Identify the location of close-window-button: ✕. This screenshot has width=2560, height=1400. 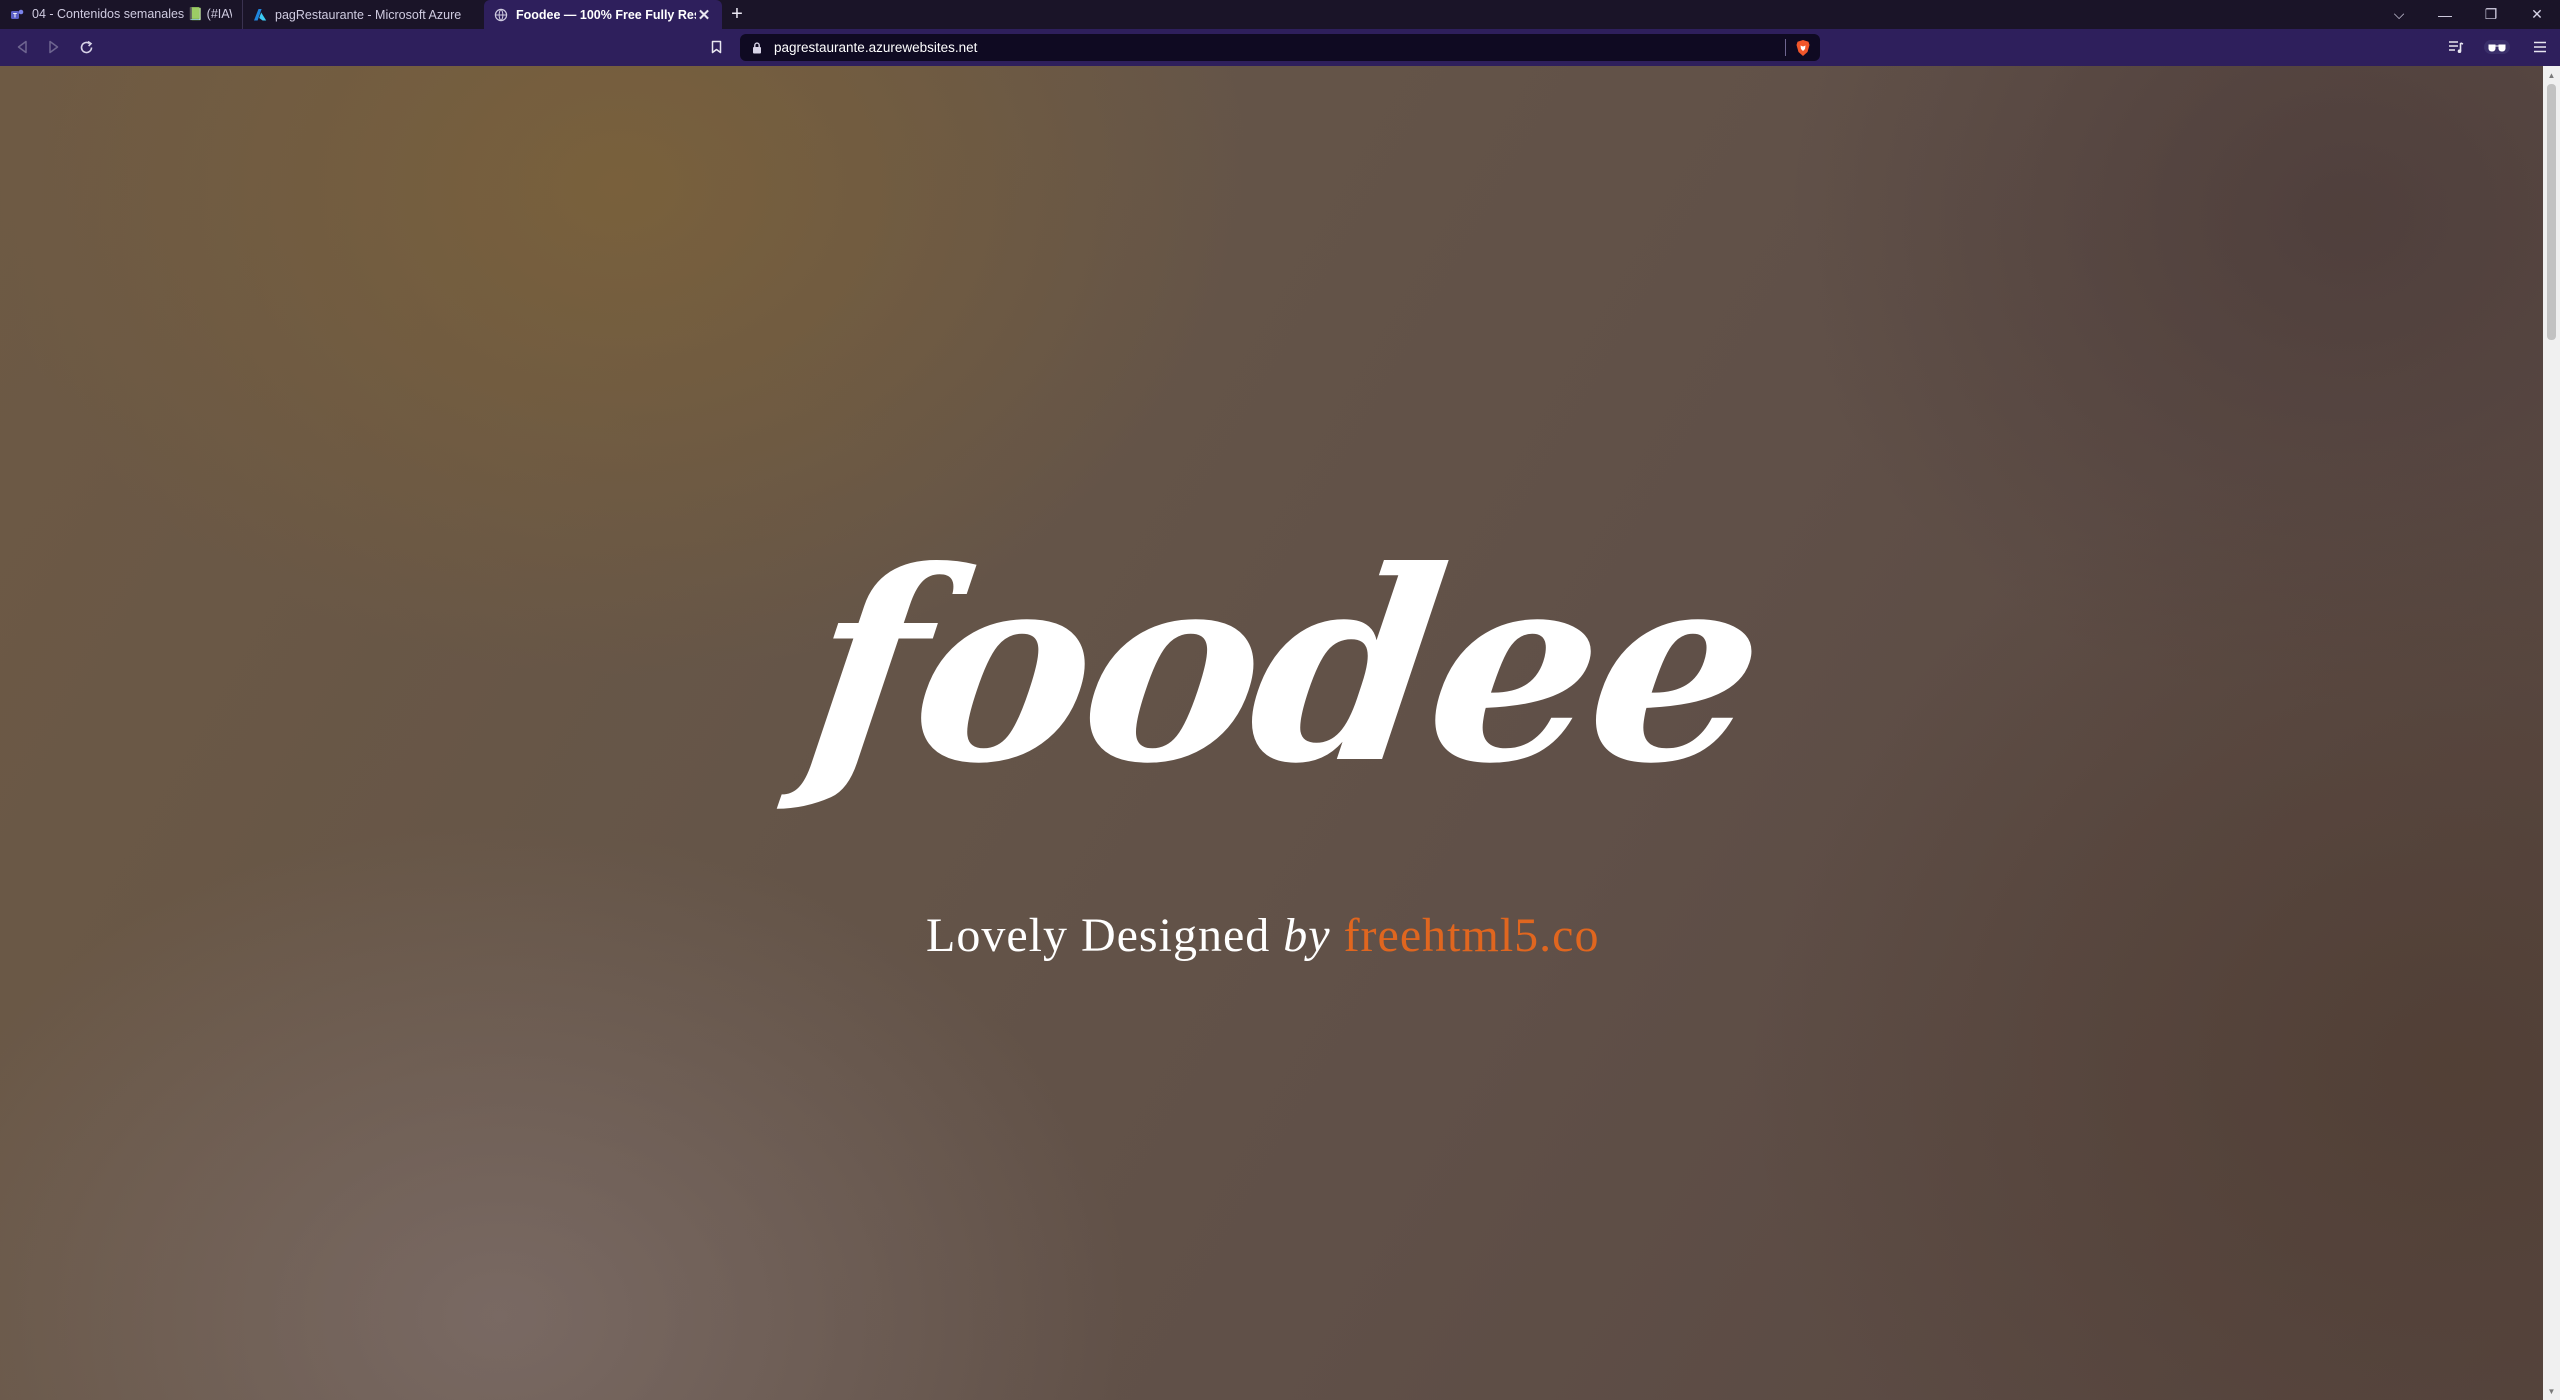
(2537, 14).